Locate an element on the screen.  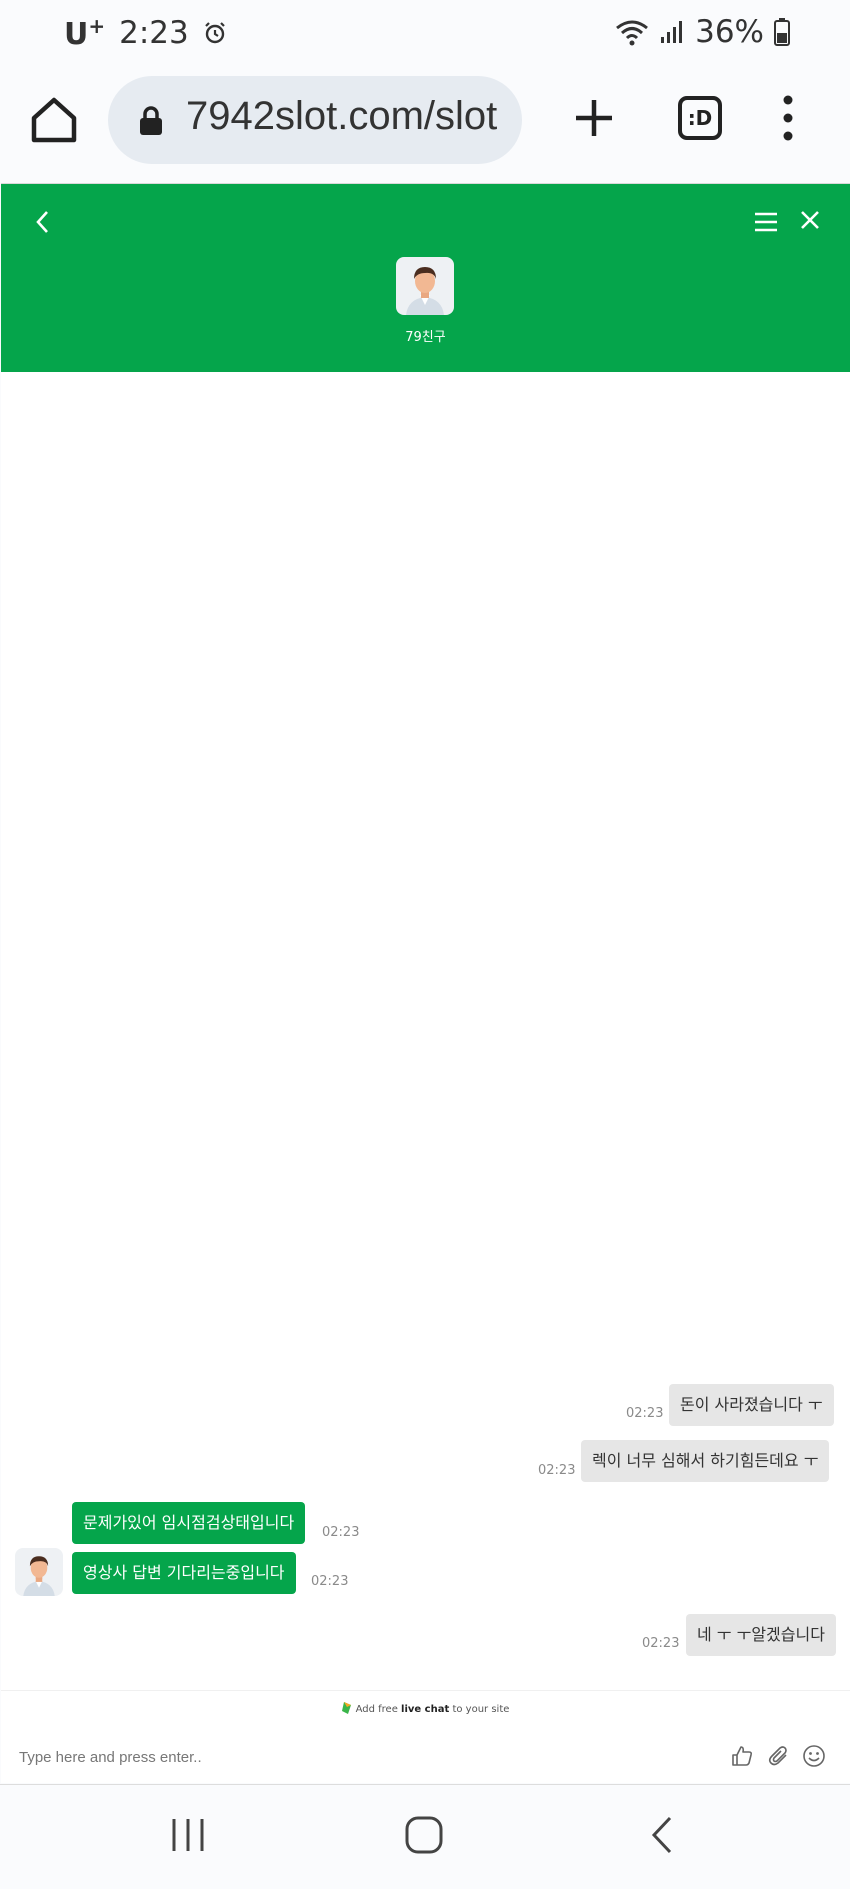
tab-switcher-button: :D is located at coordinates (700, 118).